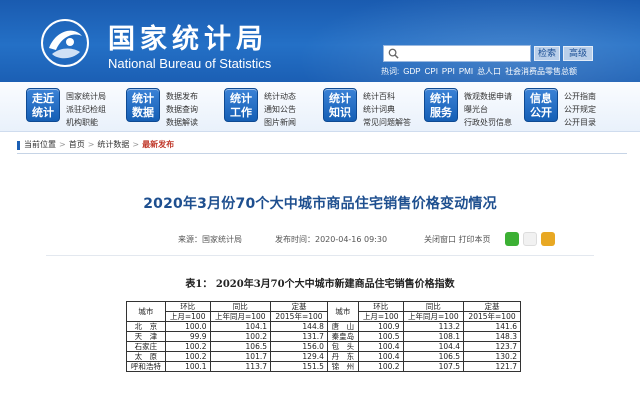 This screenshot has height=401, width=640. What do you see at coordinates (512, 239) in the screenshot?
I see `wechat-share-icon` at bounding box center [512, 239].